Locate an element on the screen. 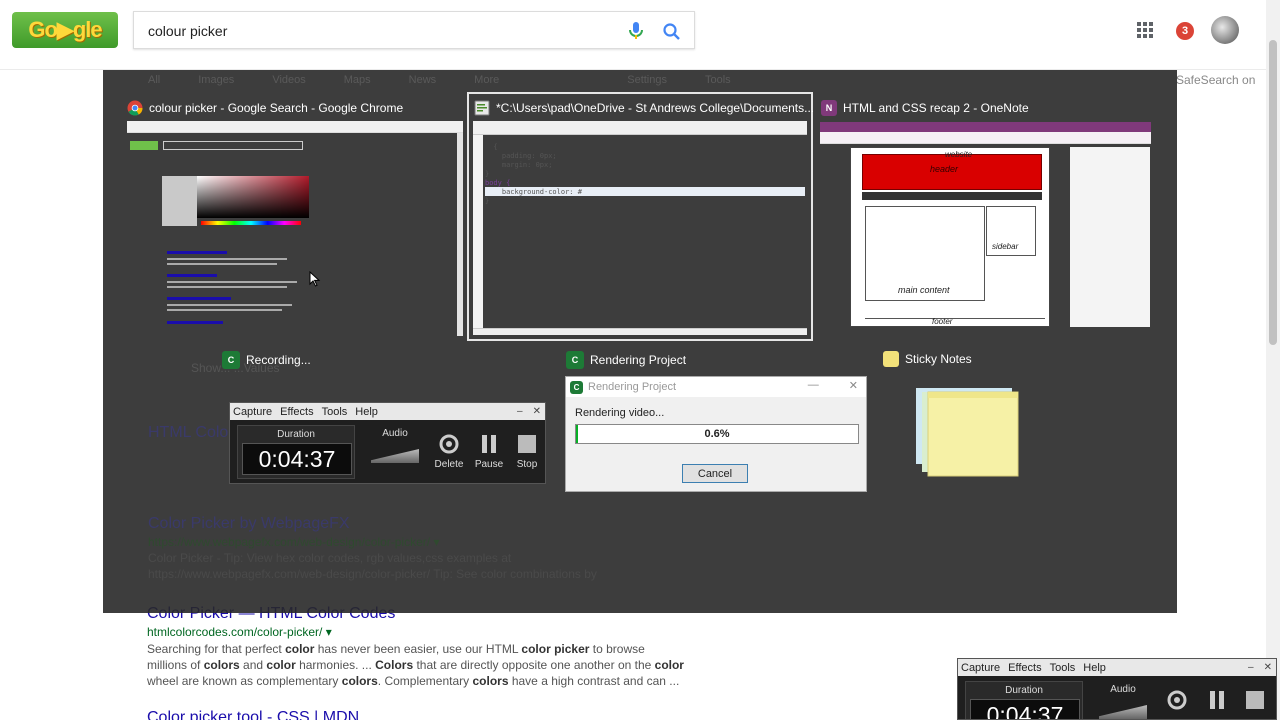  stop-button is located at coordinates (1255, 704).